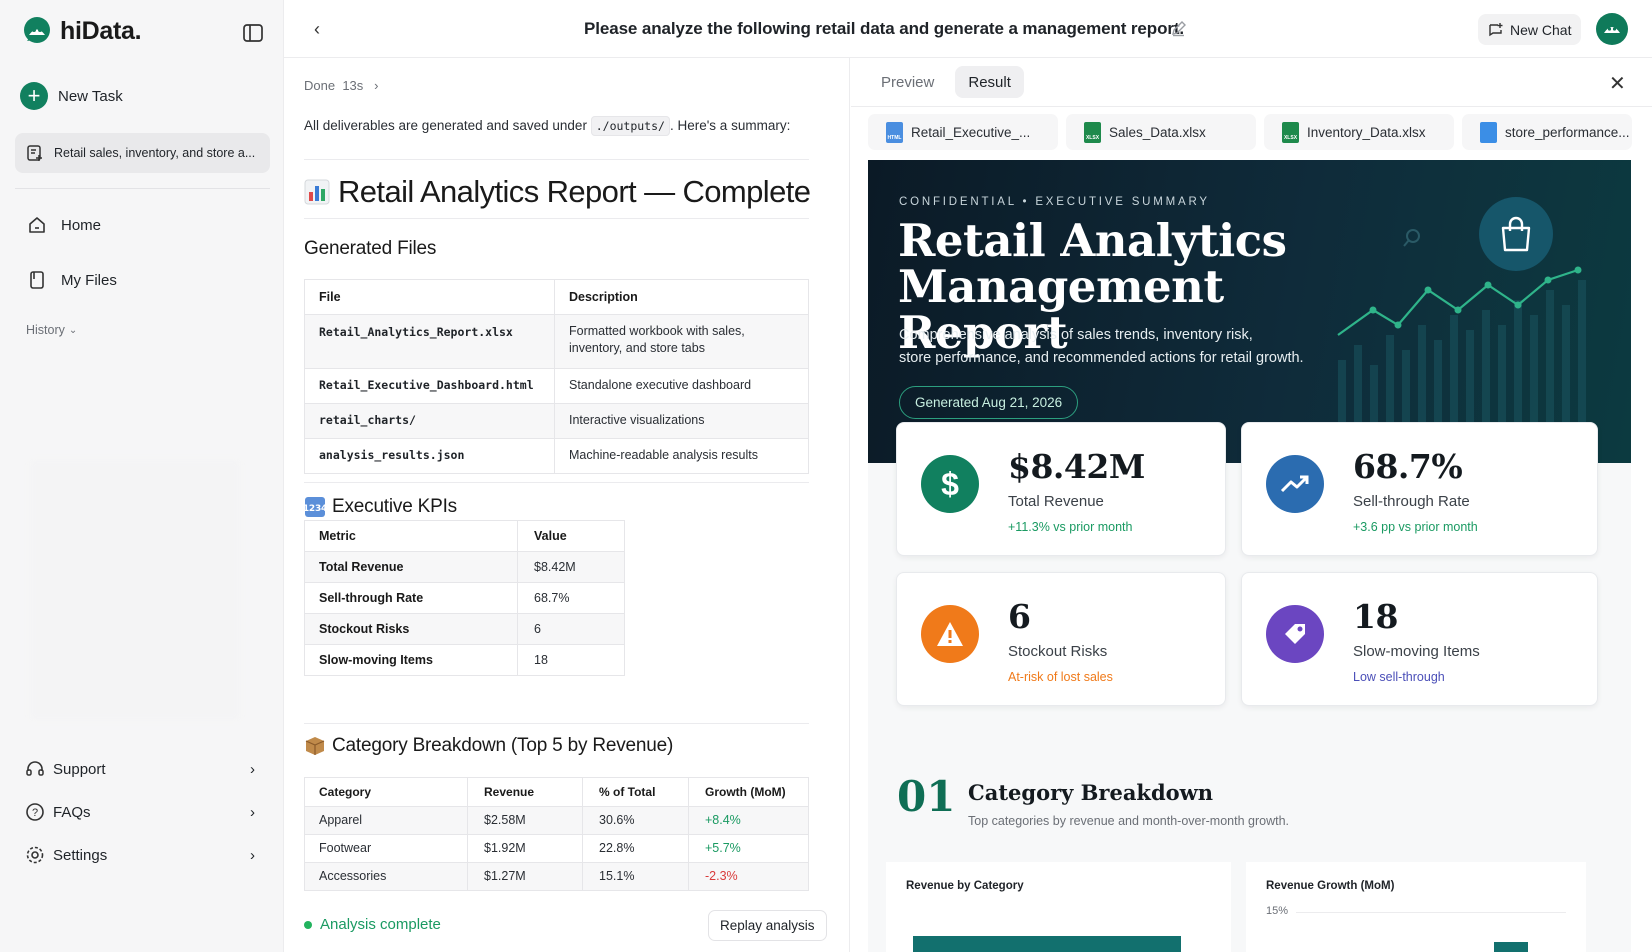  I want to click on headset-icon, so click(35, 768).